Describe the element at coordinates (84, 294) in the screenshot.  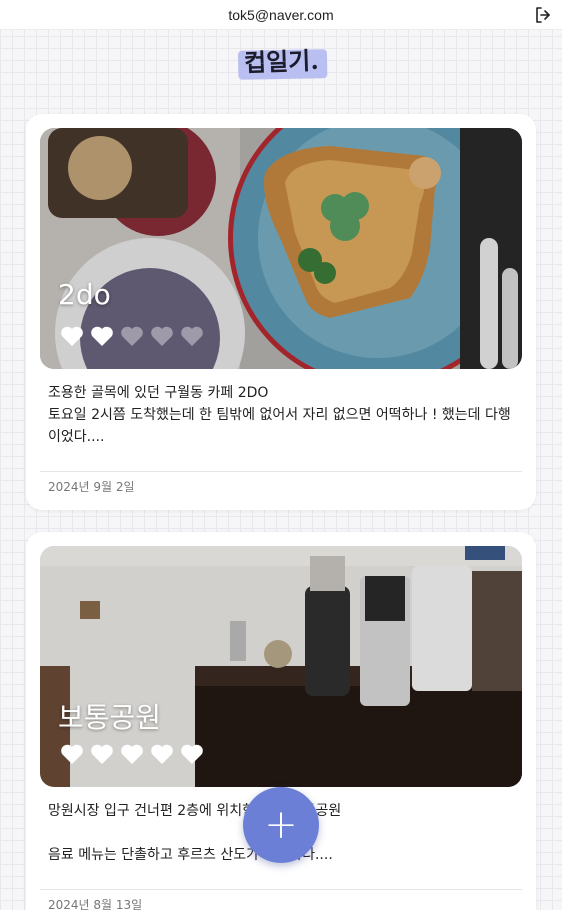
I see `entry-title: 2do` at that location.